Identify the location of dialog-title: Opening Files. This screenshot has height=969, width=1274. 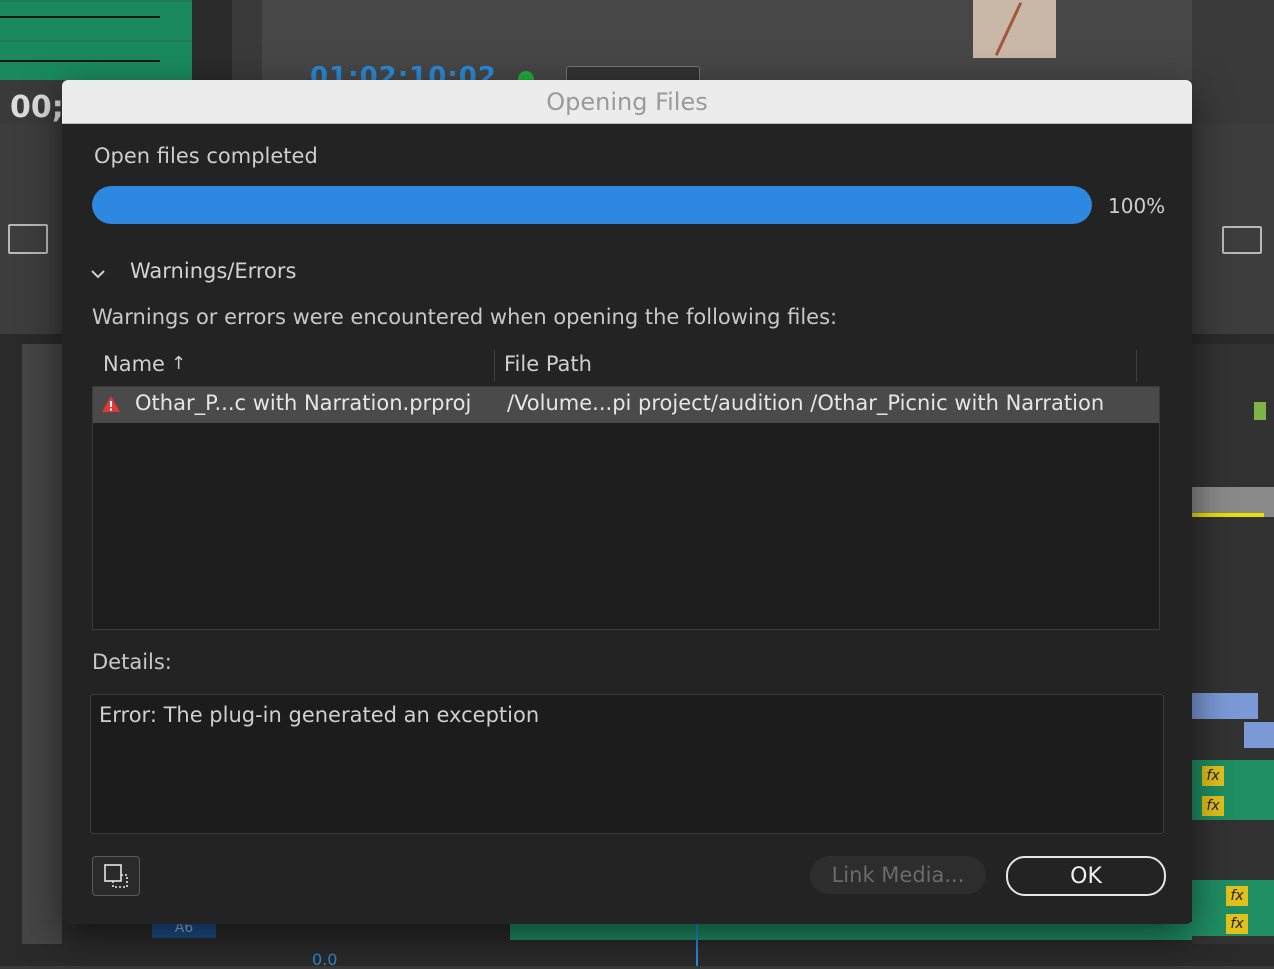
(627, 101).